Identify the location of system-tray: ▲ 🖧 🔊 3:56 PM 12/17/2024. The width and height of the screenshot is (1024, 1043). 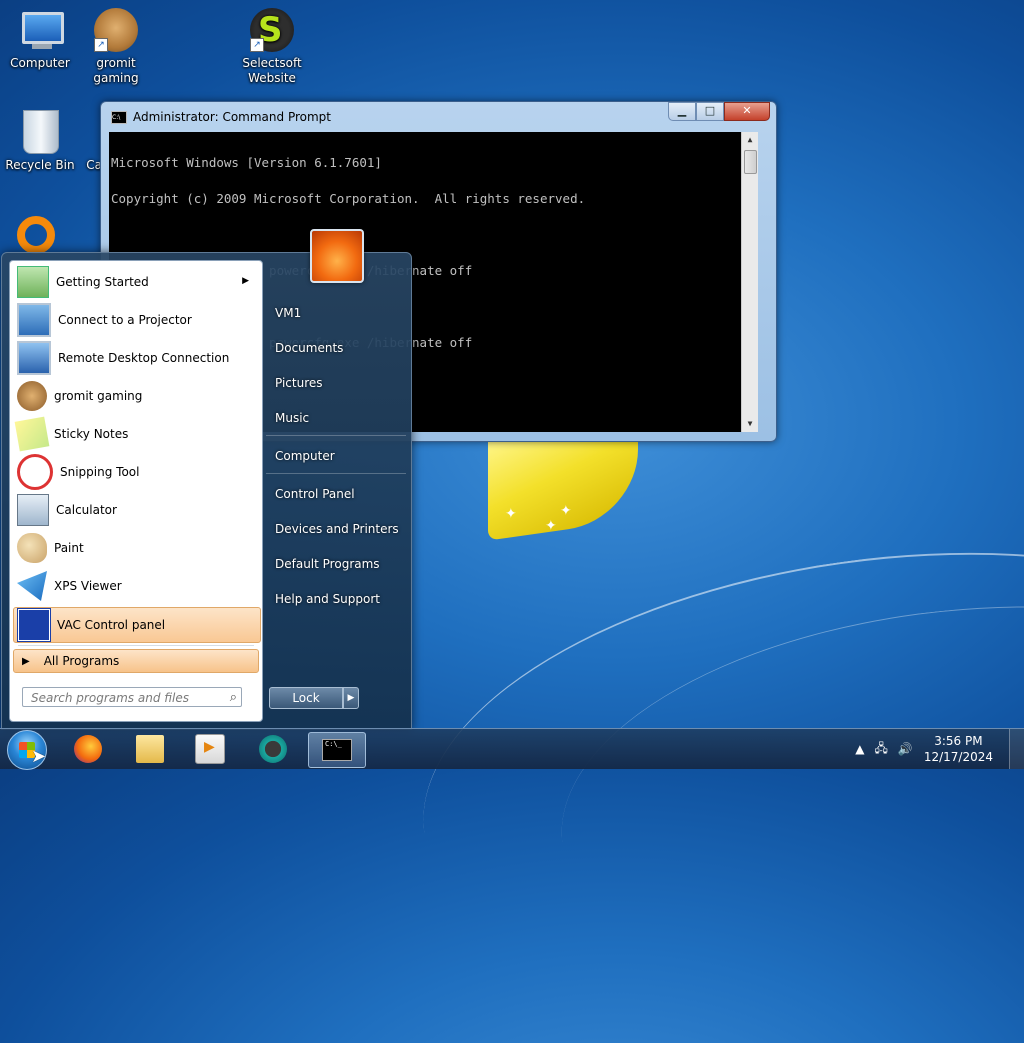
(937, 749).